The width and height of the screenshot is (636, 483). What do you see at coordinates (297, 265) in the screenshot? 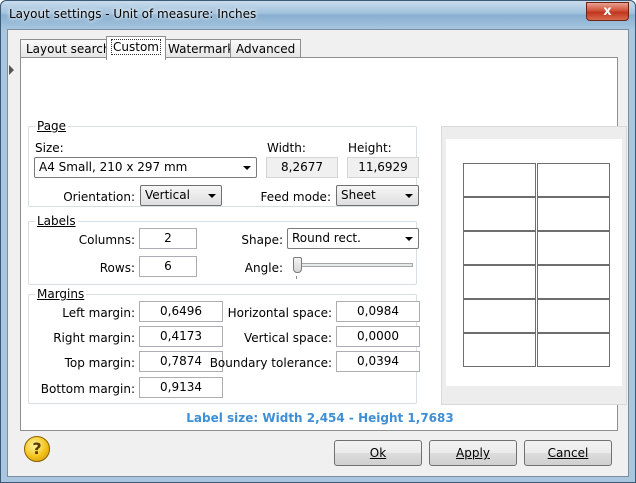
I see `angle-slider-thumb` at bounding box center [297, 265].